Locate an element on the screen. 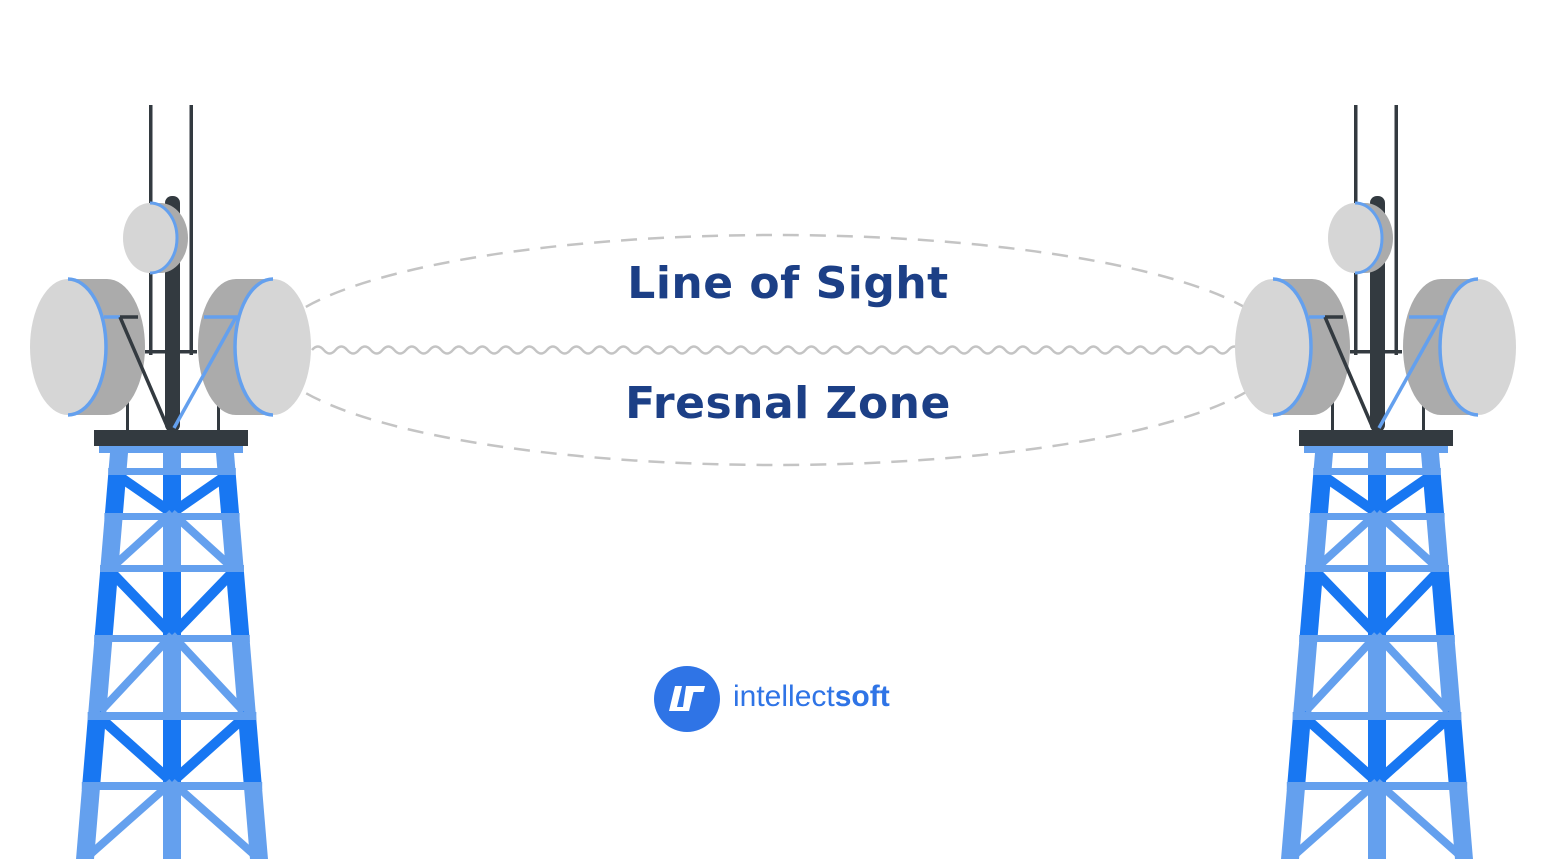  logo-mark is located at coordinates (687, 699).